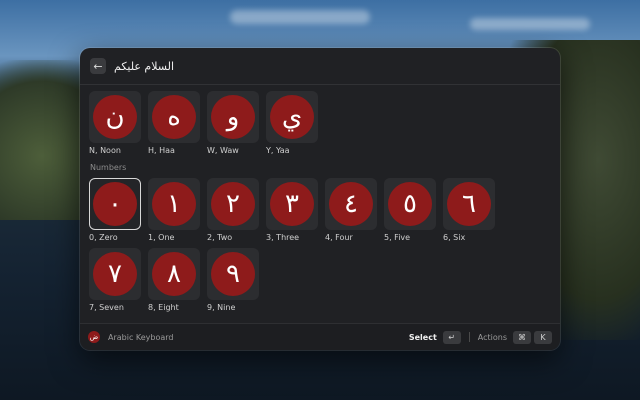 The image size is (640, 400). I want to click on number-glyph: ٠, so click(115, 204).